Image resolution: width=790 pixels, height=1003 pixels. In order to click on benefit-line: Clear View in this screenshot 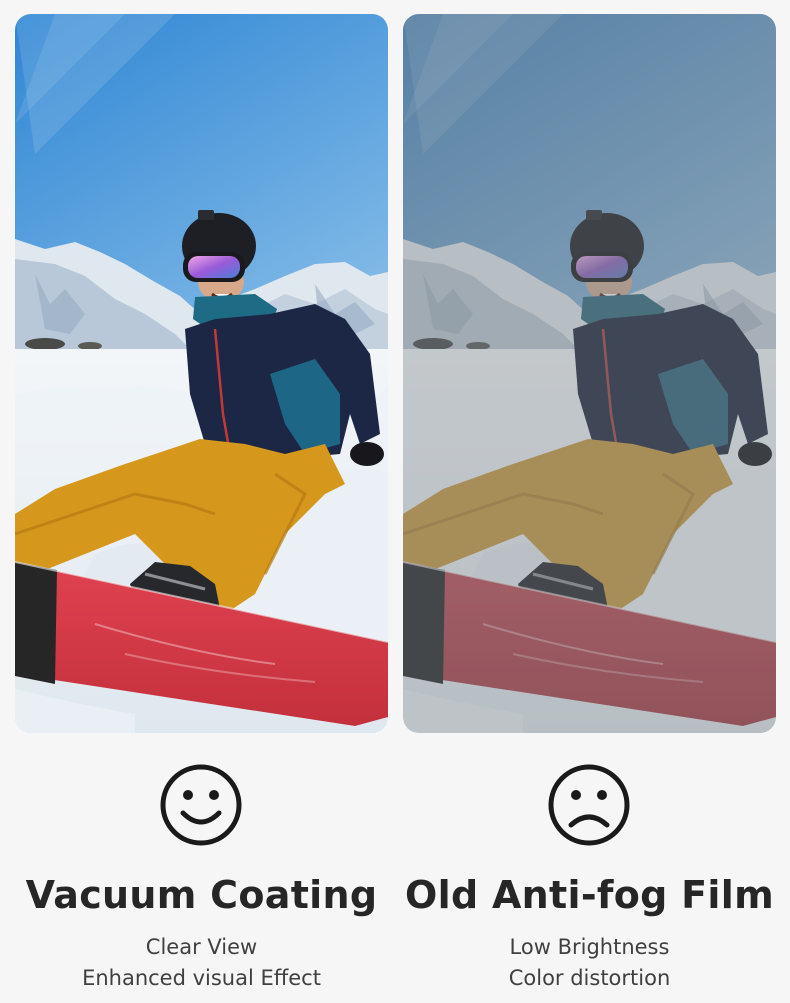, I will do `click(201, 947)`.